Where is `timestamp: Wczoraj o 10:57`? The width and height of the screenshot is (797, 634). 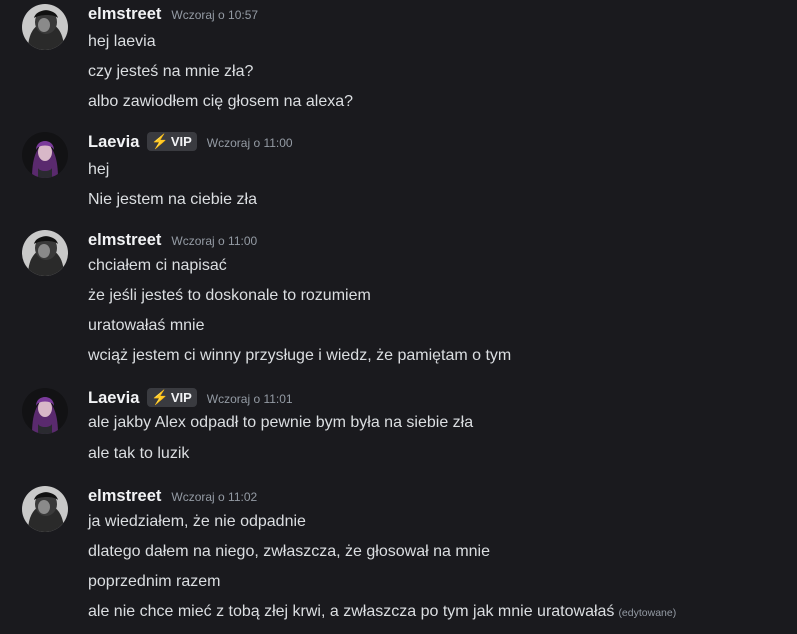
timestamp: Wczoraj o 10:57 is located at coordinates (214, 15).